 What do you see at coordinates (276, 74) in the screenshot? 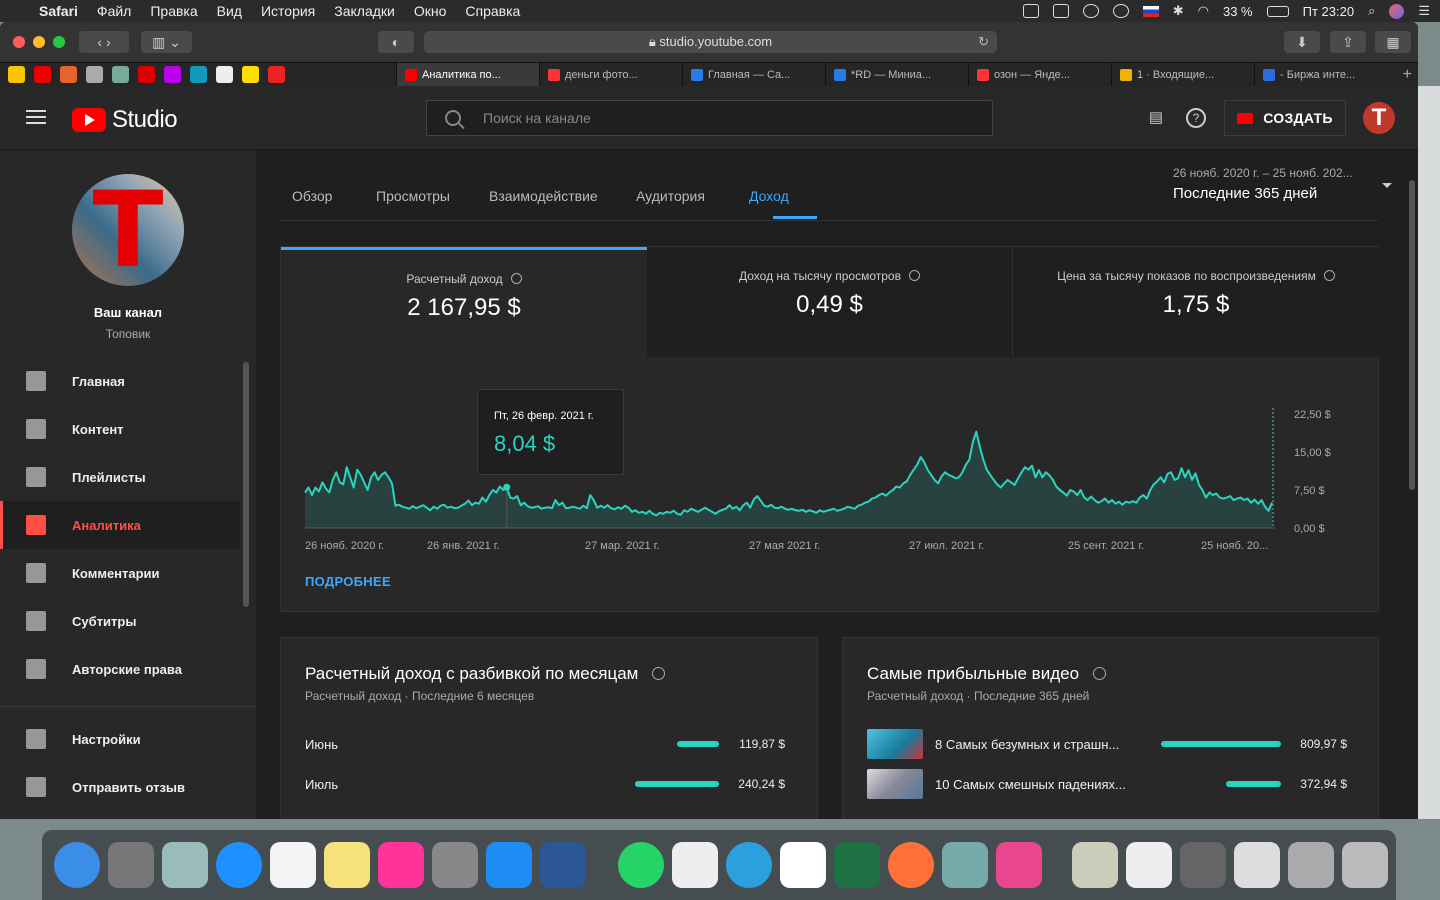
I see `slash-pinned-icon` at bounding box center [276, 74].